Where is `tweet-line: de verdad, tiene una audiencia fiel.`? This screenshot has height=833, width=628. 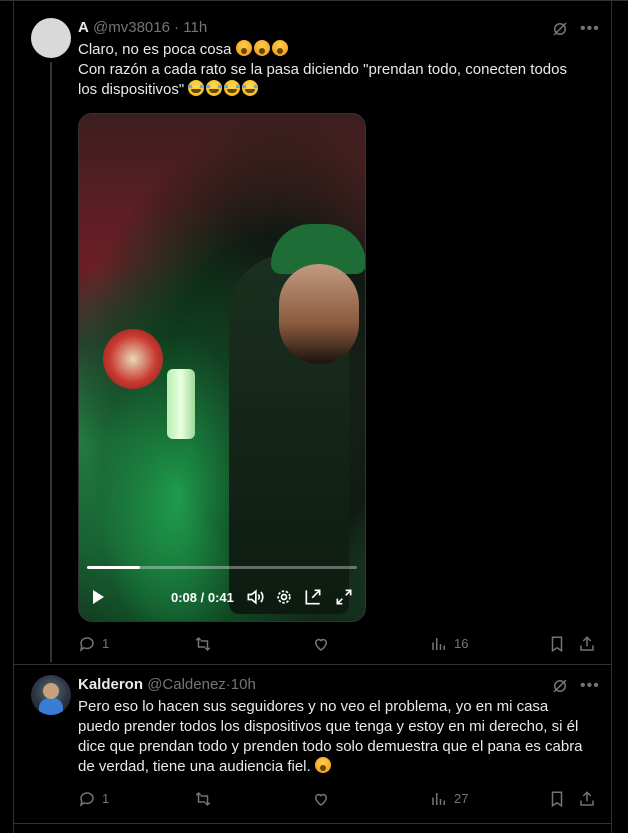
tweet-line: de verdad, tiene una audiencia fiel. is located at coordinates (338, 767).